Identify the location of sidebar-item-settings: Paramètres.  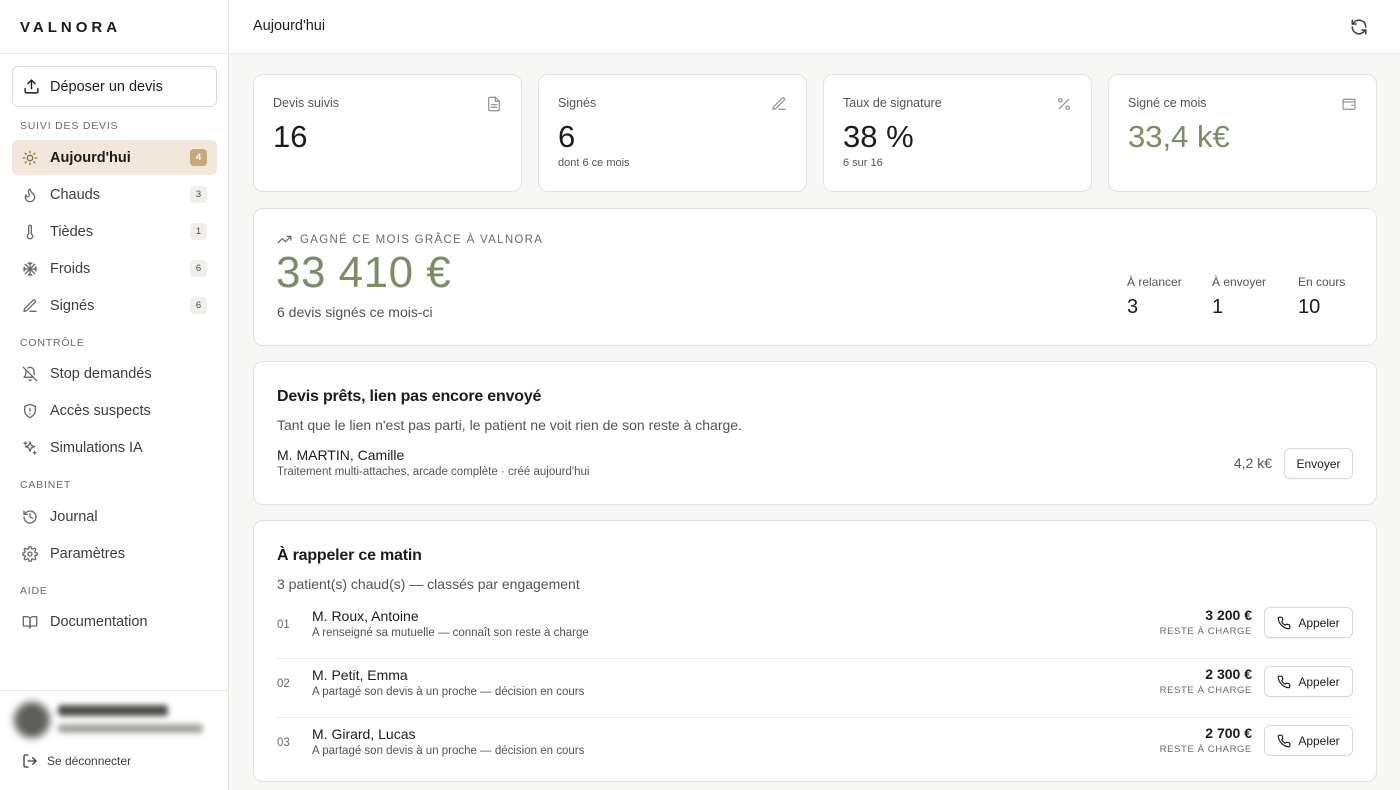
(114, 553).